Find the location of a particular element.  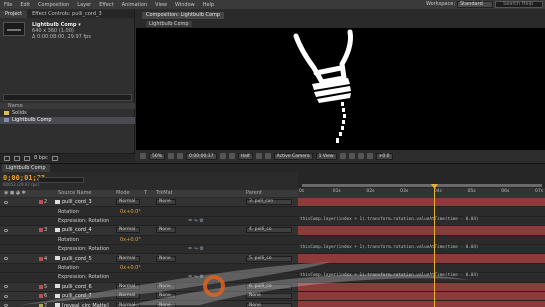

layer-name: pulli_cord_4 is located at coordinates (73, 230).